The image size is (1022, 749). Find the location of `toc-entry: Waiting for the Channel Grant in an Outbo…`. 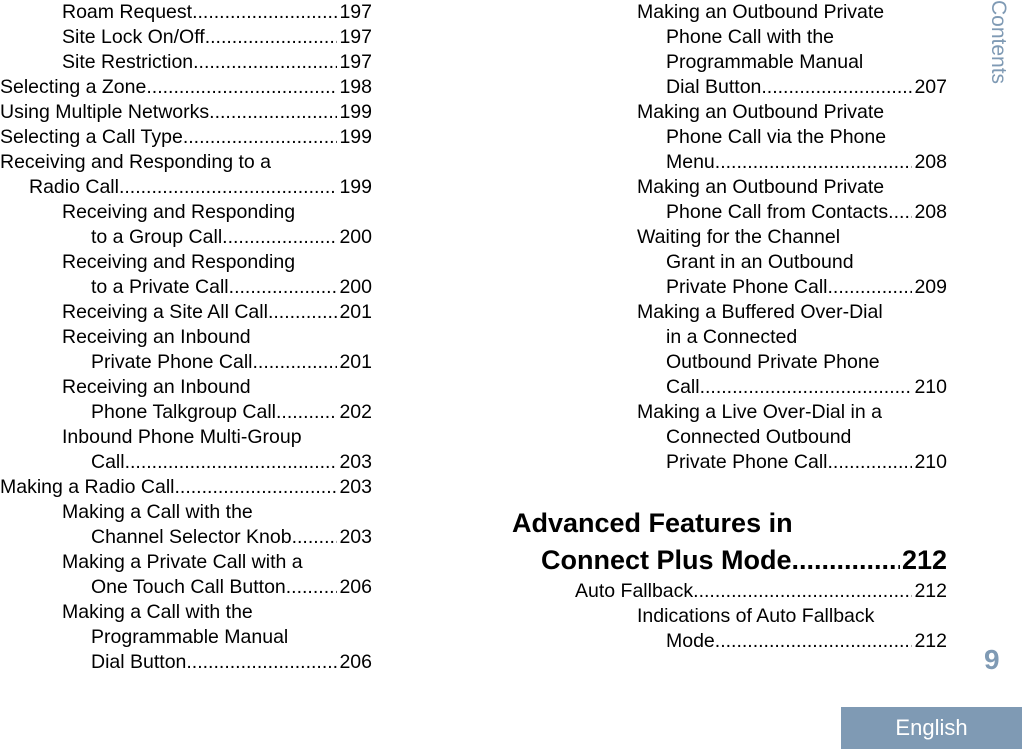

toc-entry: Waiting for the Channel Grant in an Outbo… is located at coordinates (729, 262).